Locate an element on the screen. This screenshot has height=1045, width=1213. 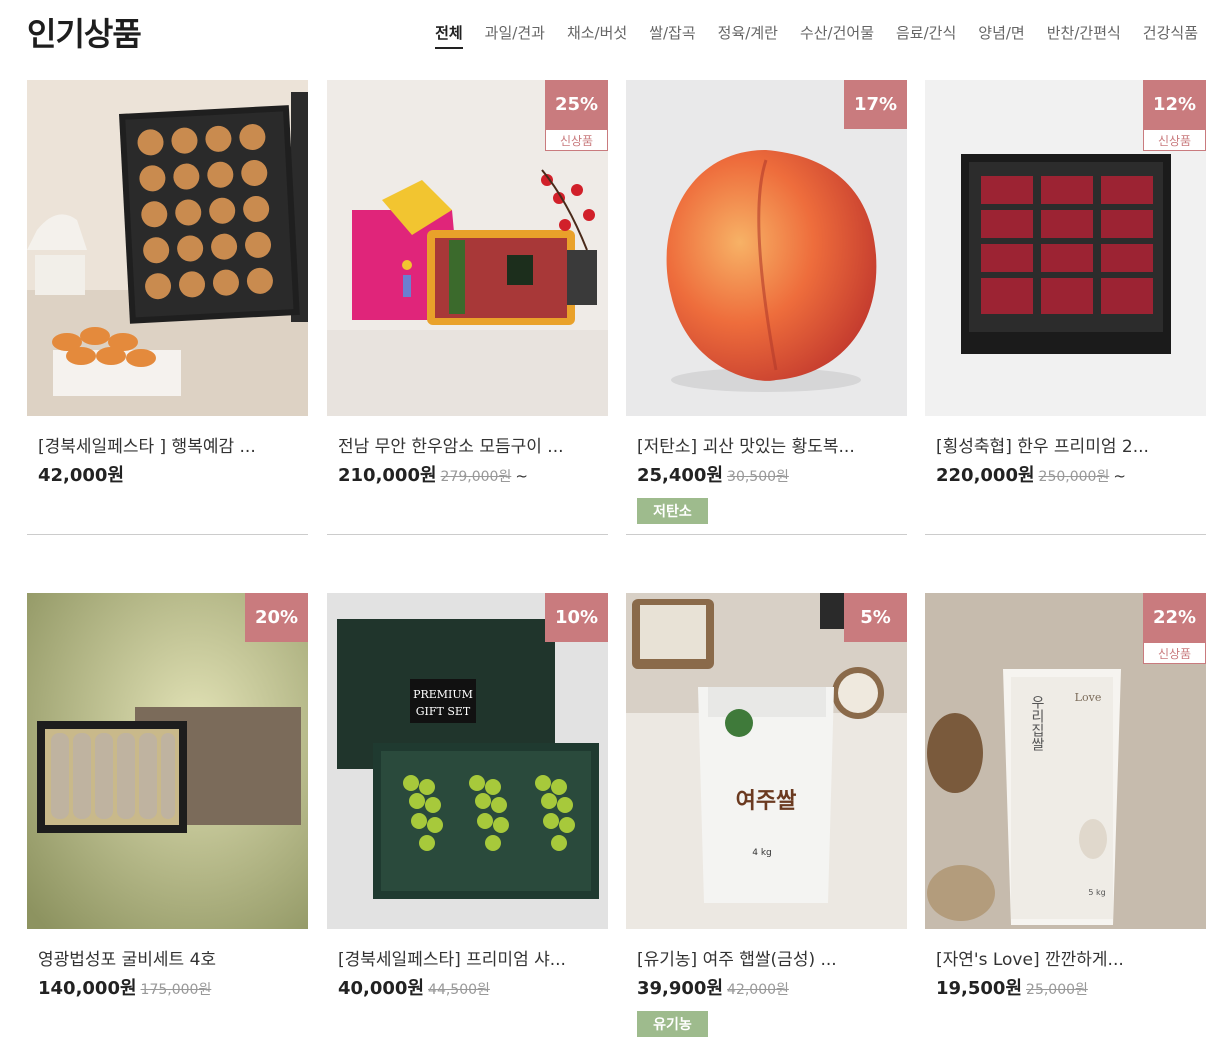
product-price: 25,400원 30,500원 is located at coordinates (713, 474).